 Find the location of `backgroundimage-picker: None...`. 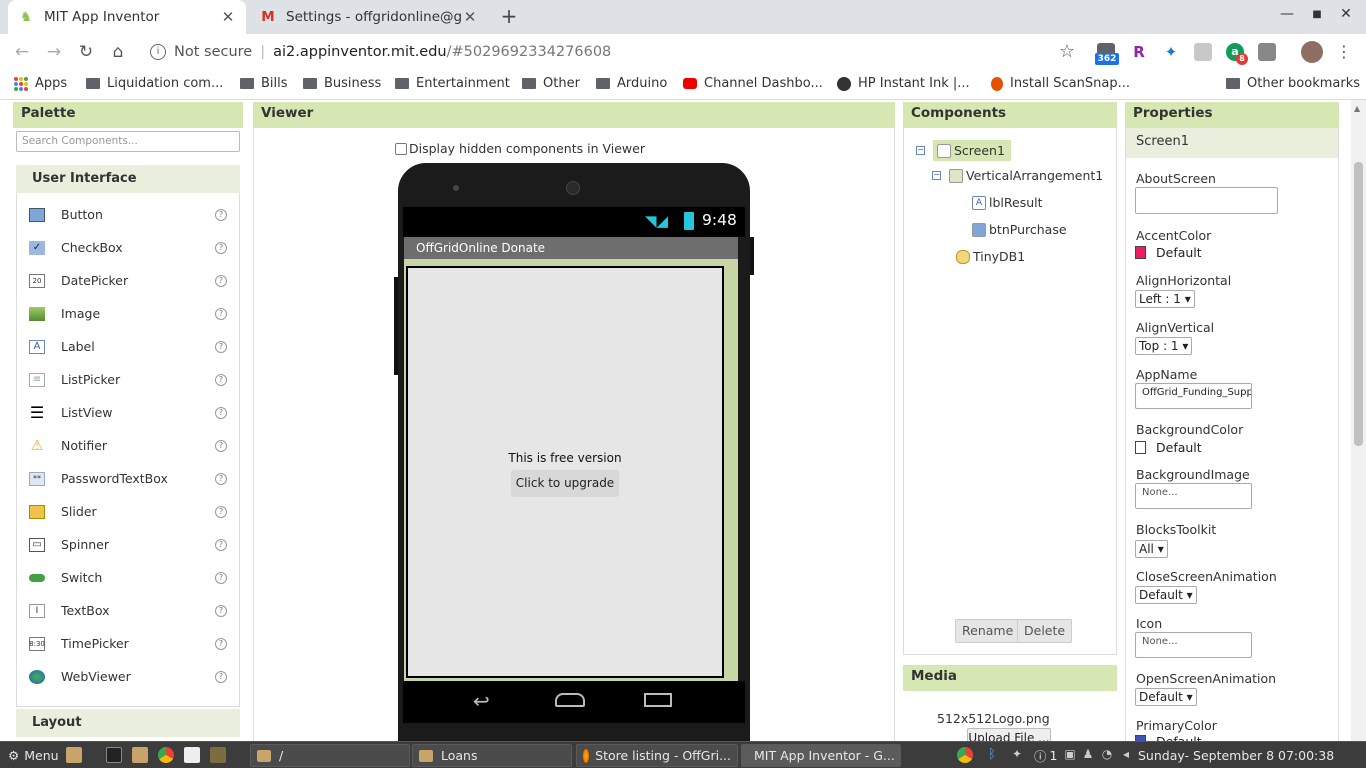

backgroundimage-picker: None... is located at coordinates (1193, 496).